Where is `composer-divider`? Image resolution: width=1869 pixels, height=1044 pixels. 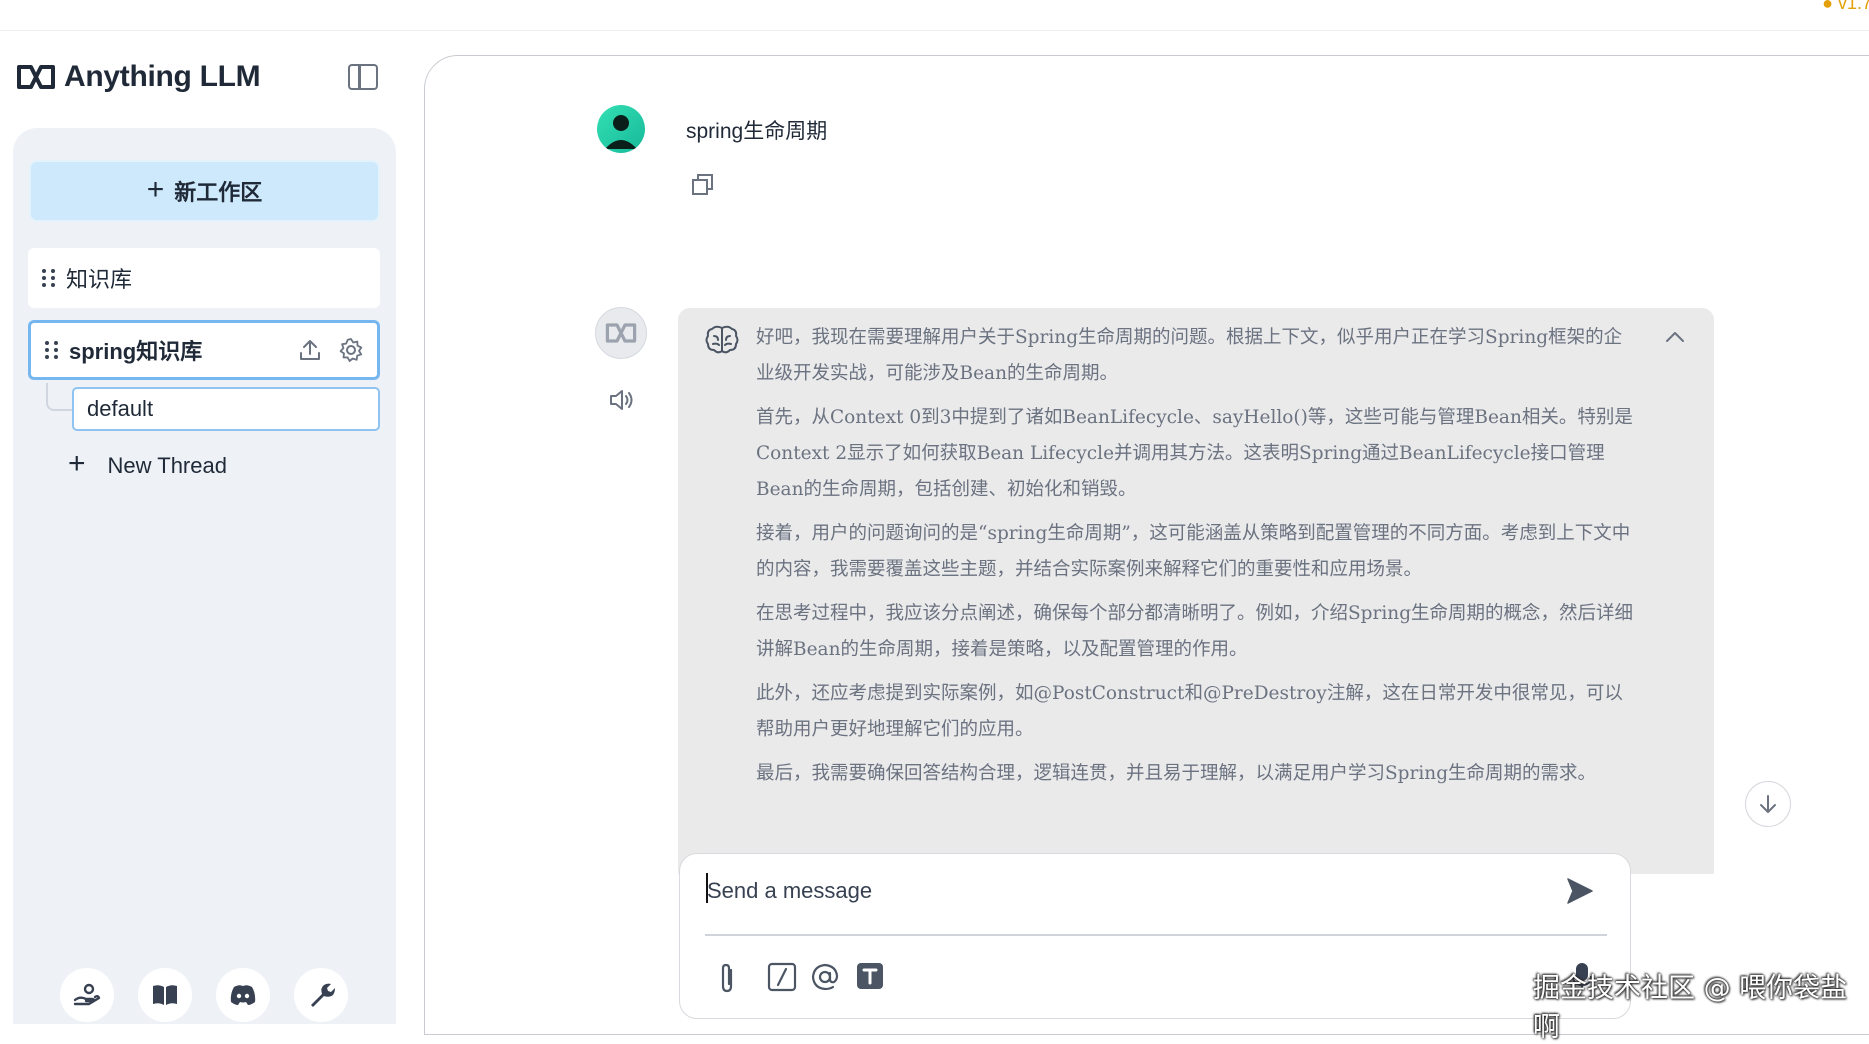
composer-divider is located at coordinates (1156, 935).